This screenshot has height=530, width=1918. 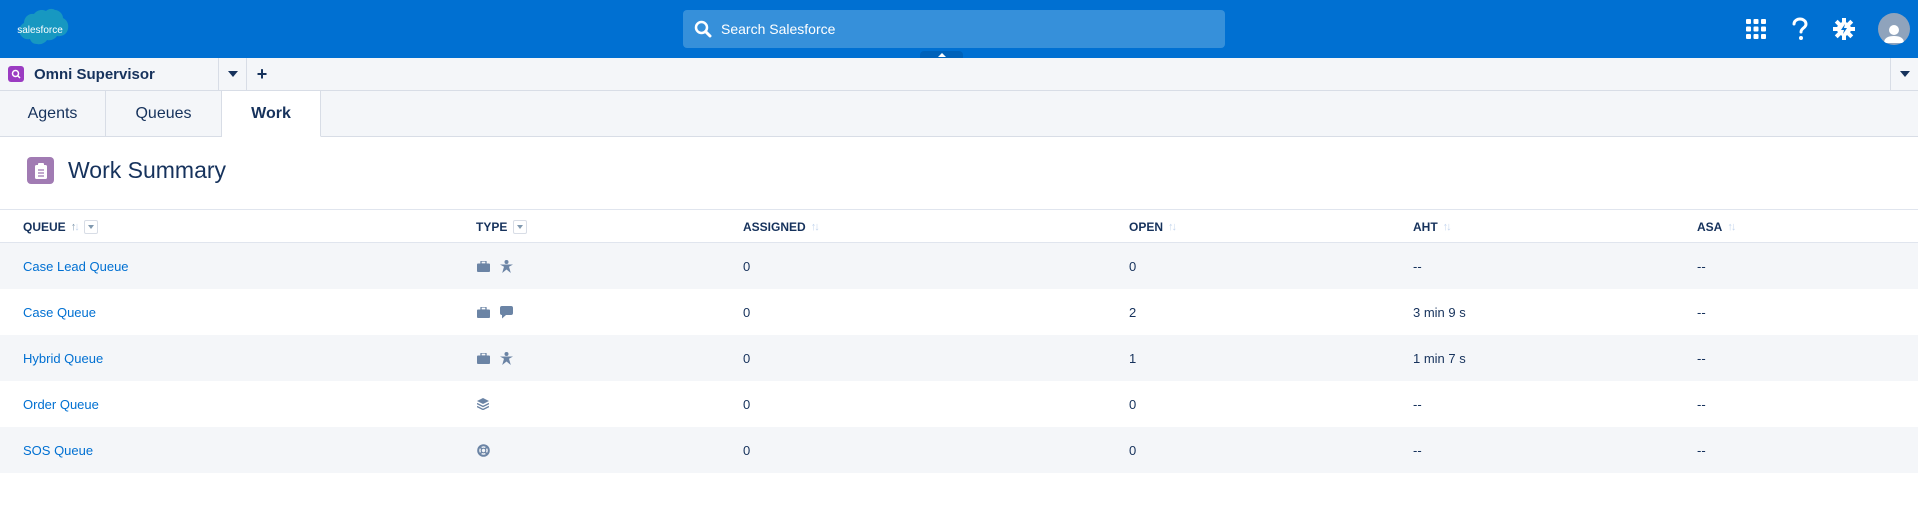 I want to click on nav-menu-dropdown, so click(x=233, y=74).